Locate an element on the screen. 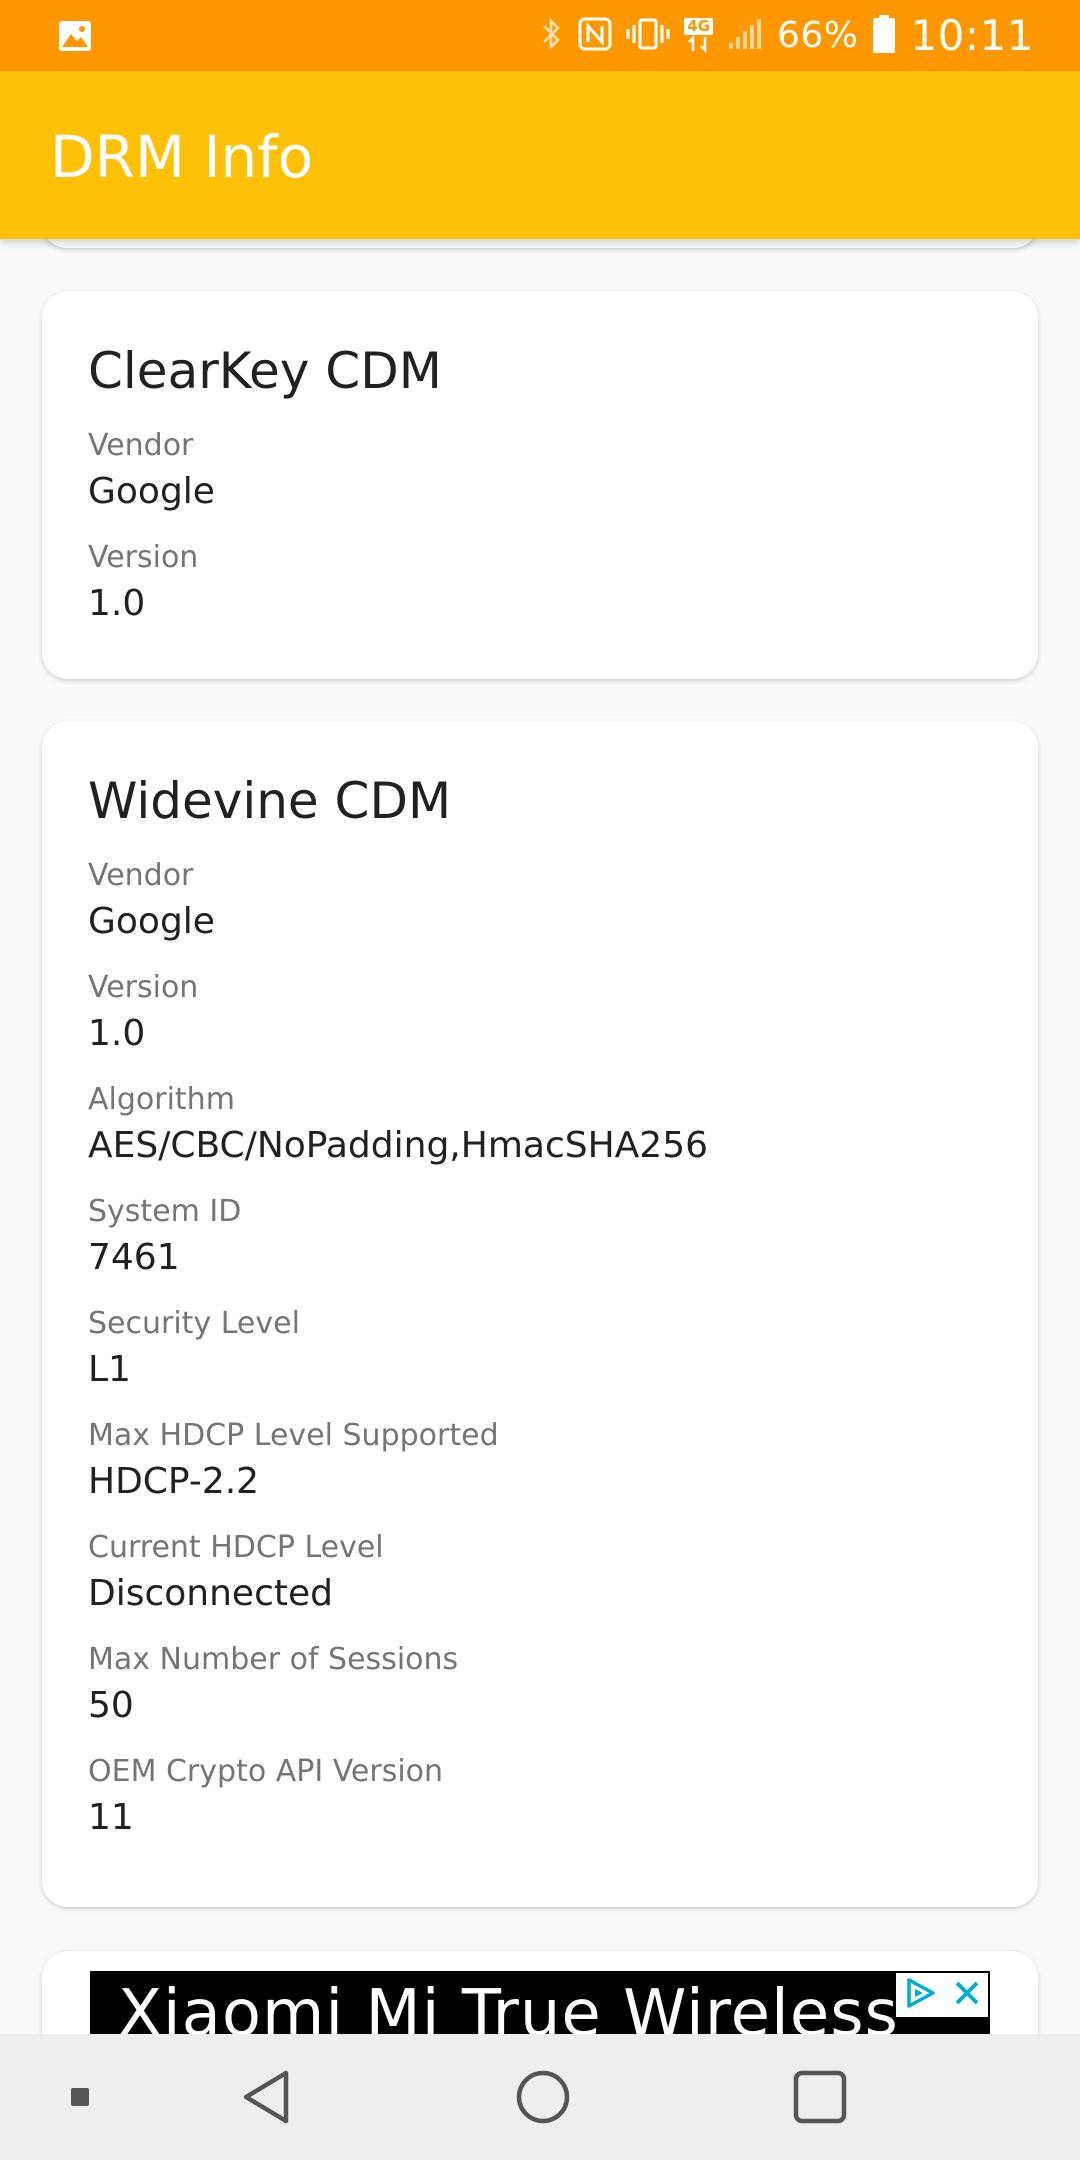 The height and width of the screenshot is (2160, 1080). field-label: Max HDCP Level Supported is located at coordinates (293, 1435).